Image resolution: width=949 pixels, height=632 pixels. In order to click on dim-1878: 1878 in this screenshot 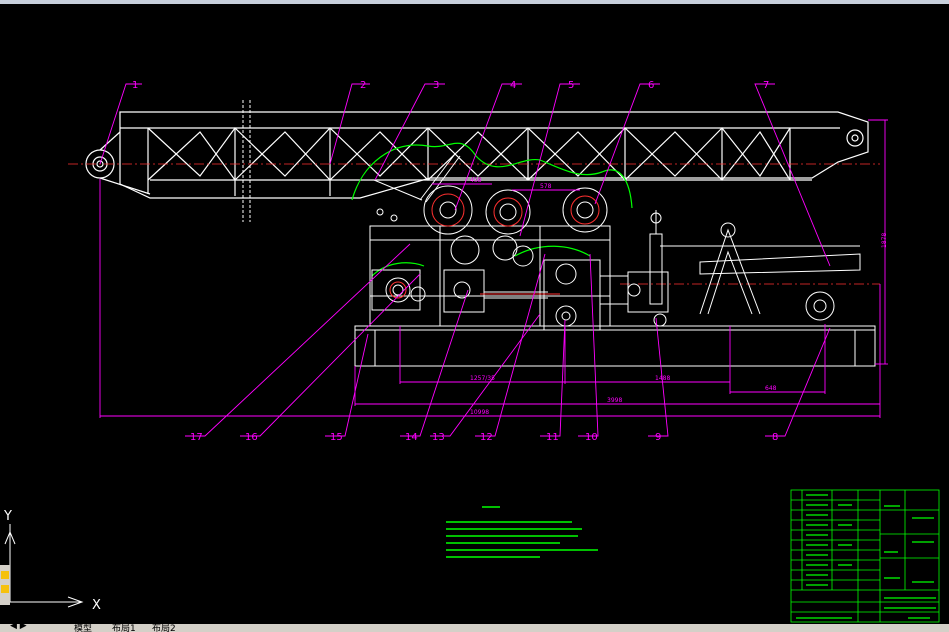, I will do `click(884, 240)`.